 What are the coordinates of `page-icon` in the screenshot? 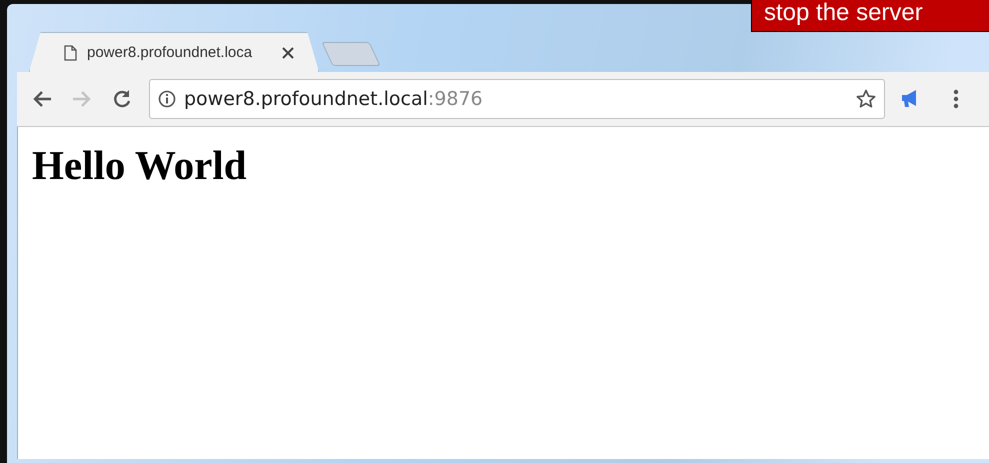 It's located at (70, 52).